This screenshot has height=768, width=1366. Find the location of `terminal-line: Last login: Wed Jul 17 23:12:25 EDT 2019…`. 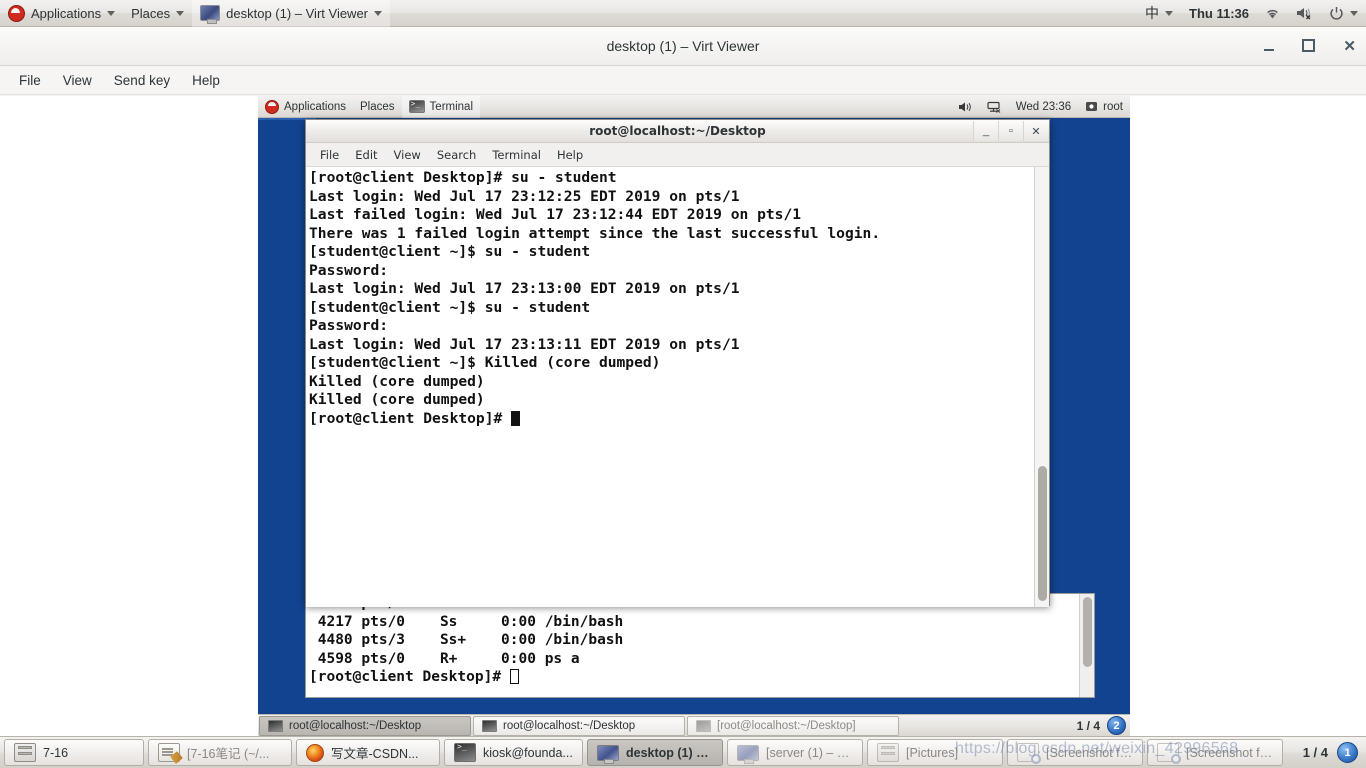

terminal-line: Last login: Wed Jul 17 23:12:25 EDT 2019… is located at coordinates (524, 196).